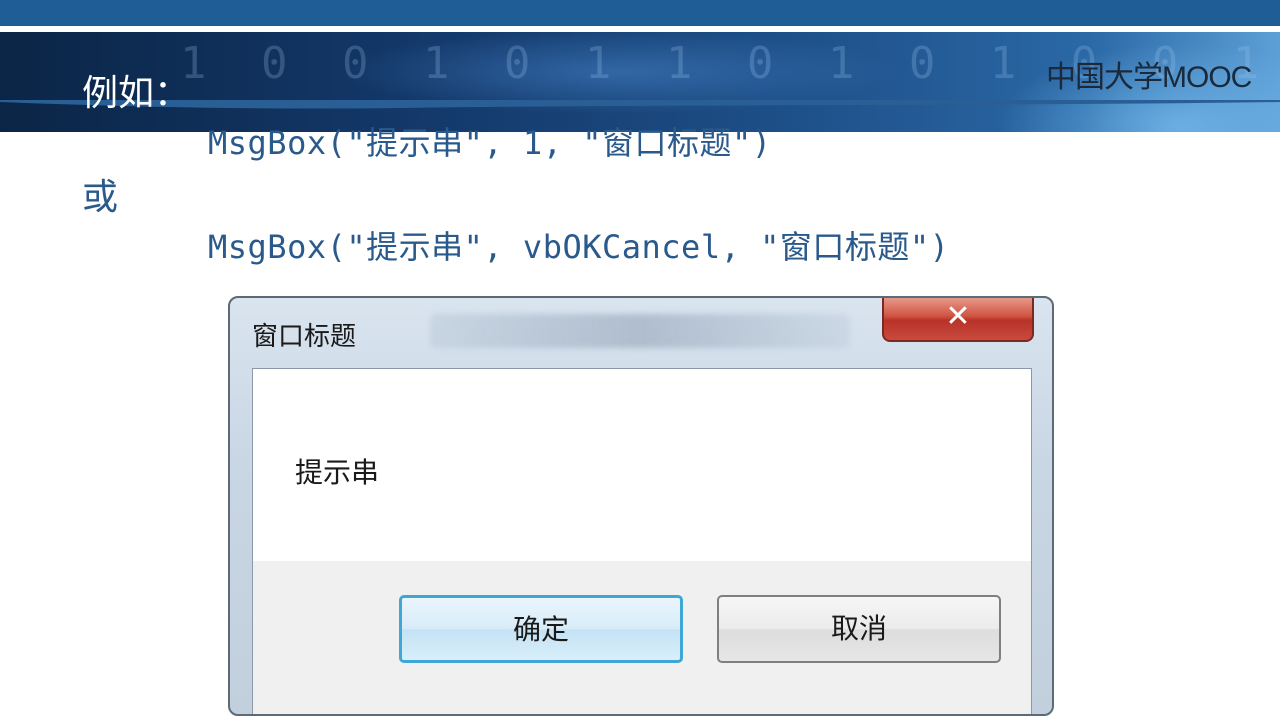  I want to click on button-area: 确定 取消, so click(642, 637).